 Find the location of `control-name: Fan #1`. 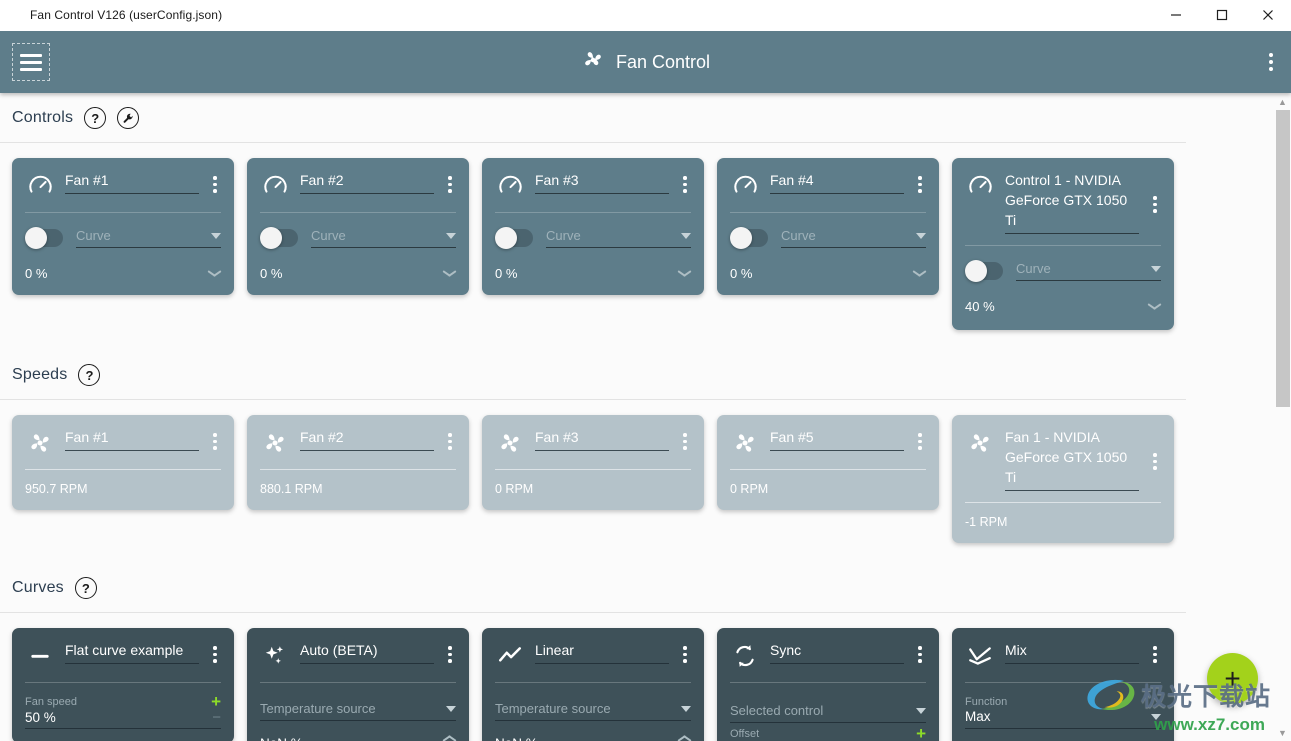

control-name: Fan #1 is located at coordinates (132, 181).